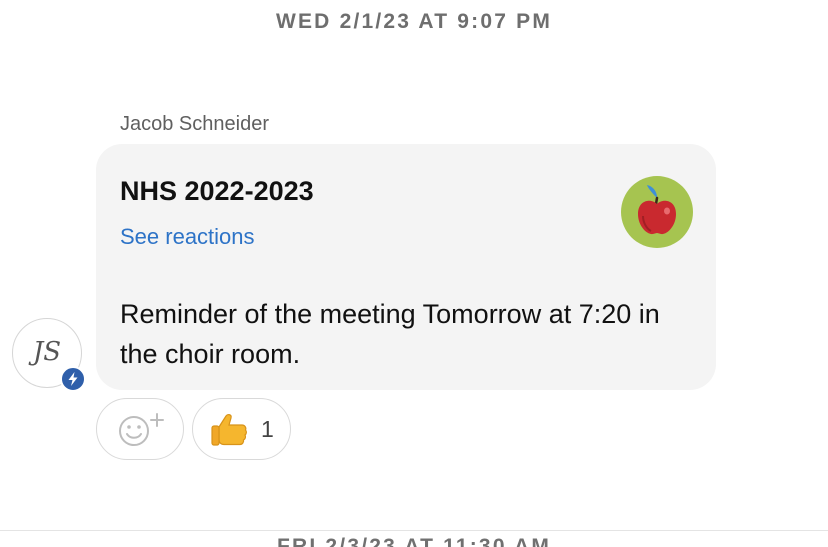  I want to click on sender-avatar: JS, so click(49, 355).